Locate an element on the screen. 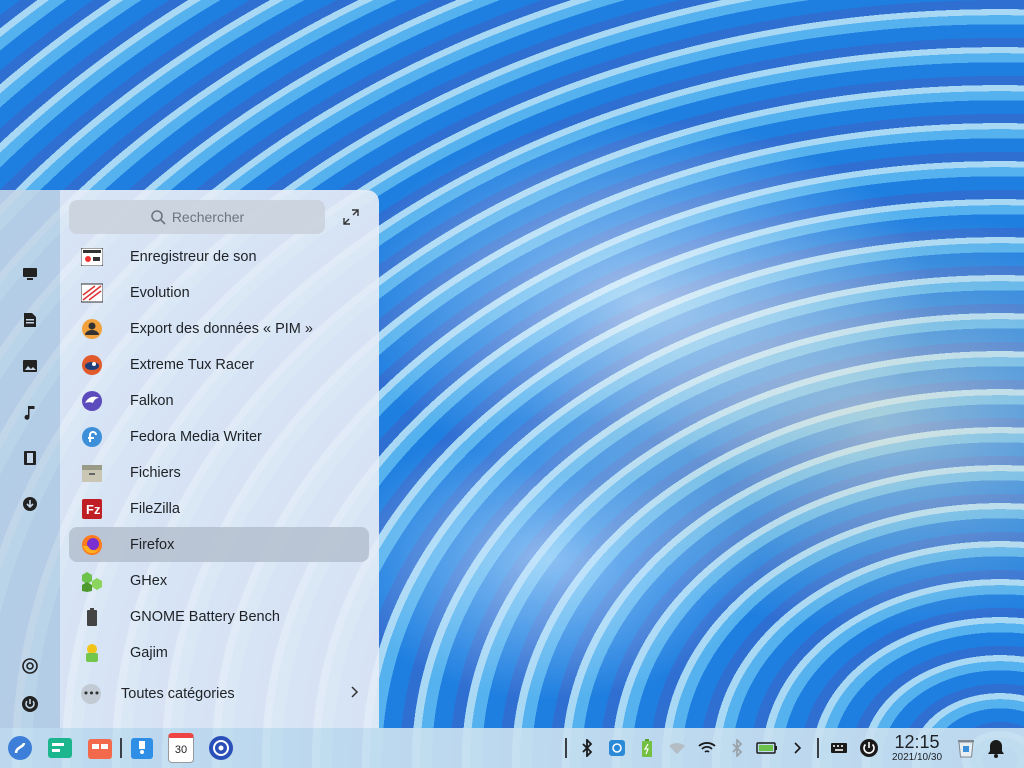 This screenshot has height=768, width=1024. trash-icon is located at coordinates (966, 748).